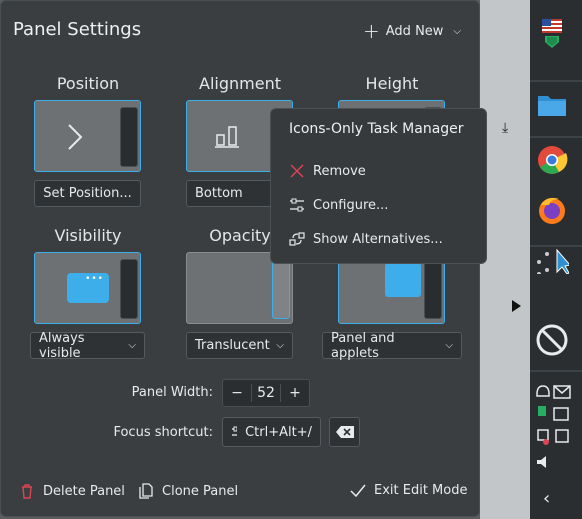  I want to click on clone-panel-label: Clone Panel, so click(200, 491).